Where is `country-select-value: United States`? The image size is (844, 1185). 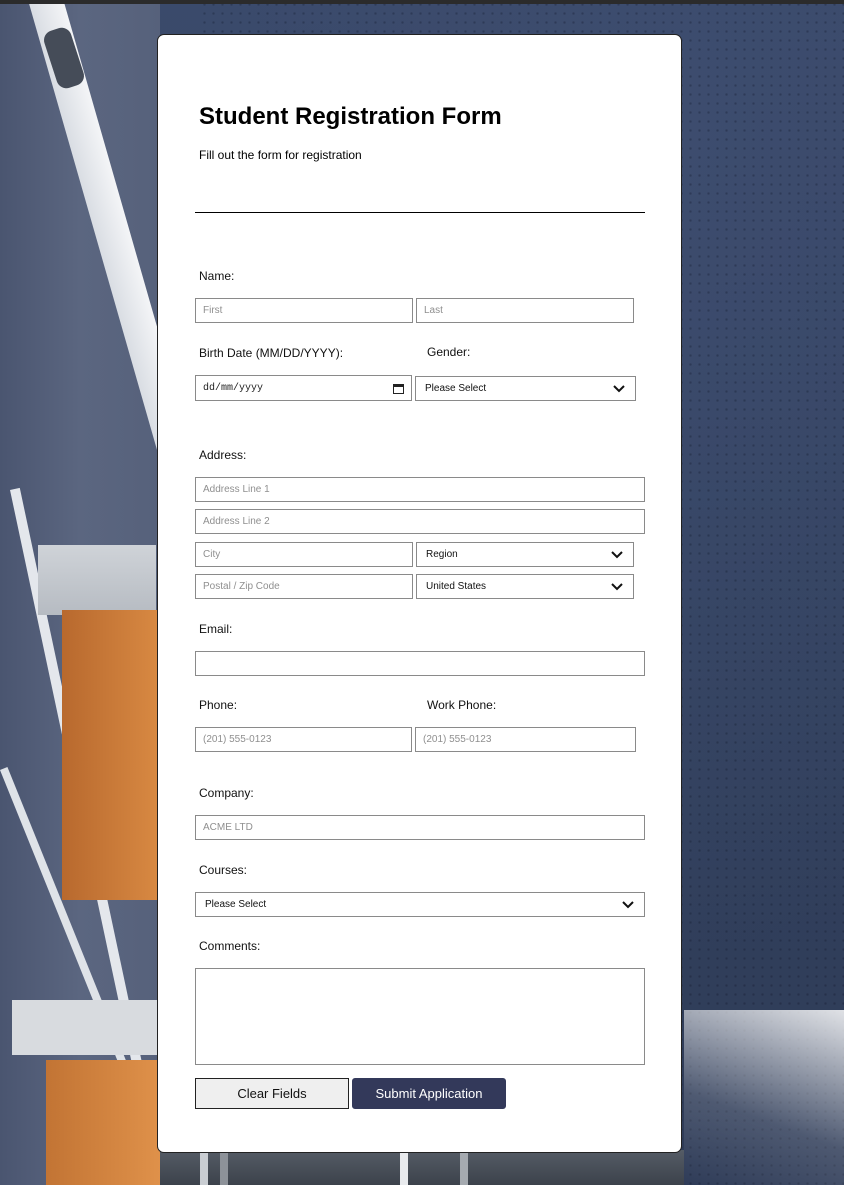
country-select-value: United States is located at coordinates (456, 586).